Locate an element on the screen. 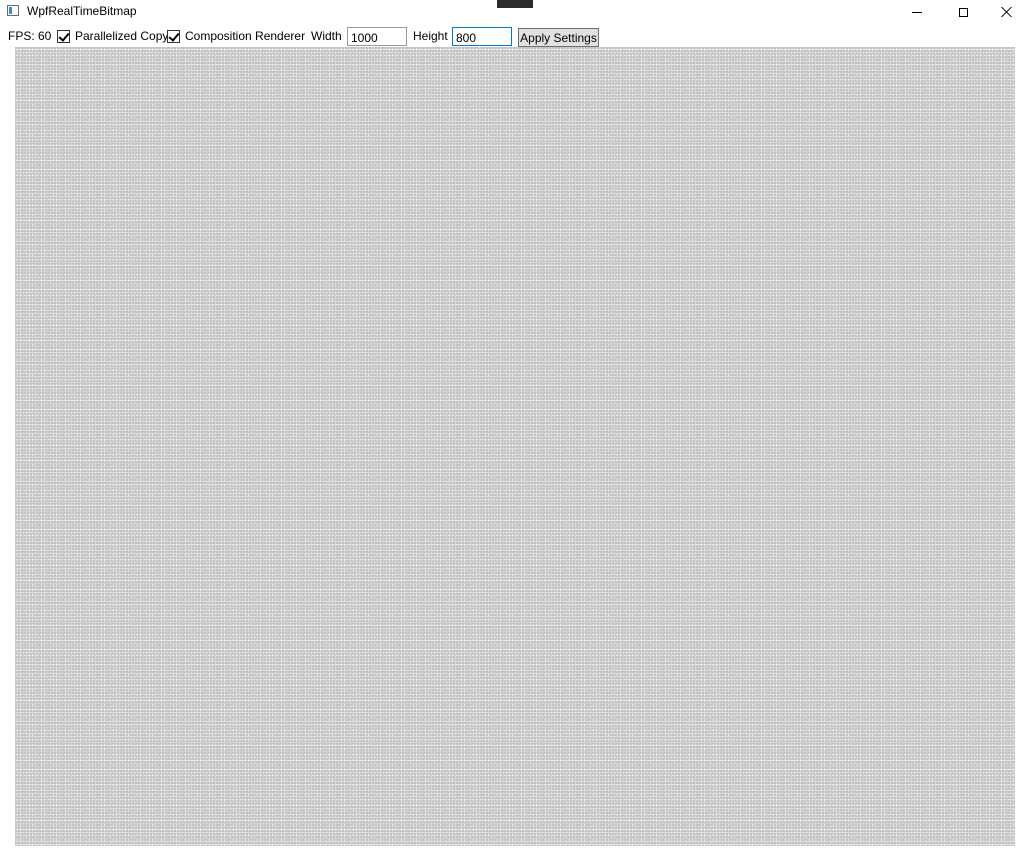 The height and width of the screenshot is (866, 1030). minimize-button is located at coordinates (917, 12).